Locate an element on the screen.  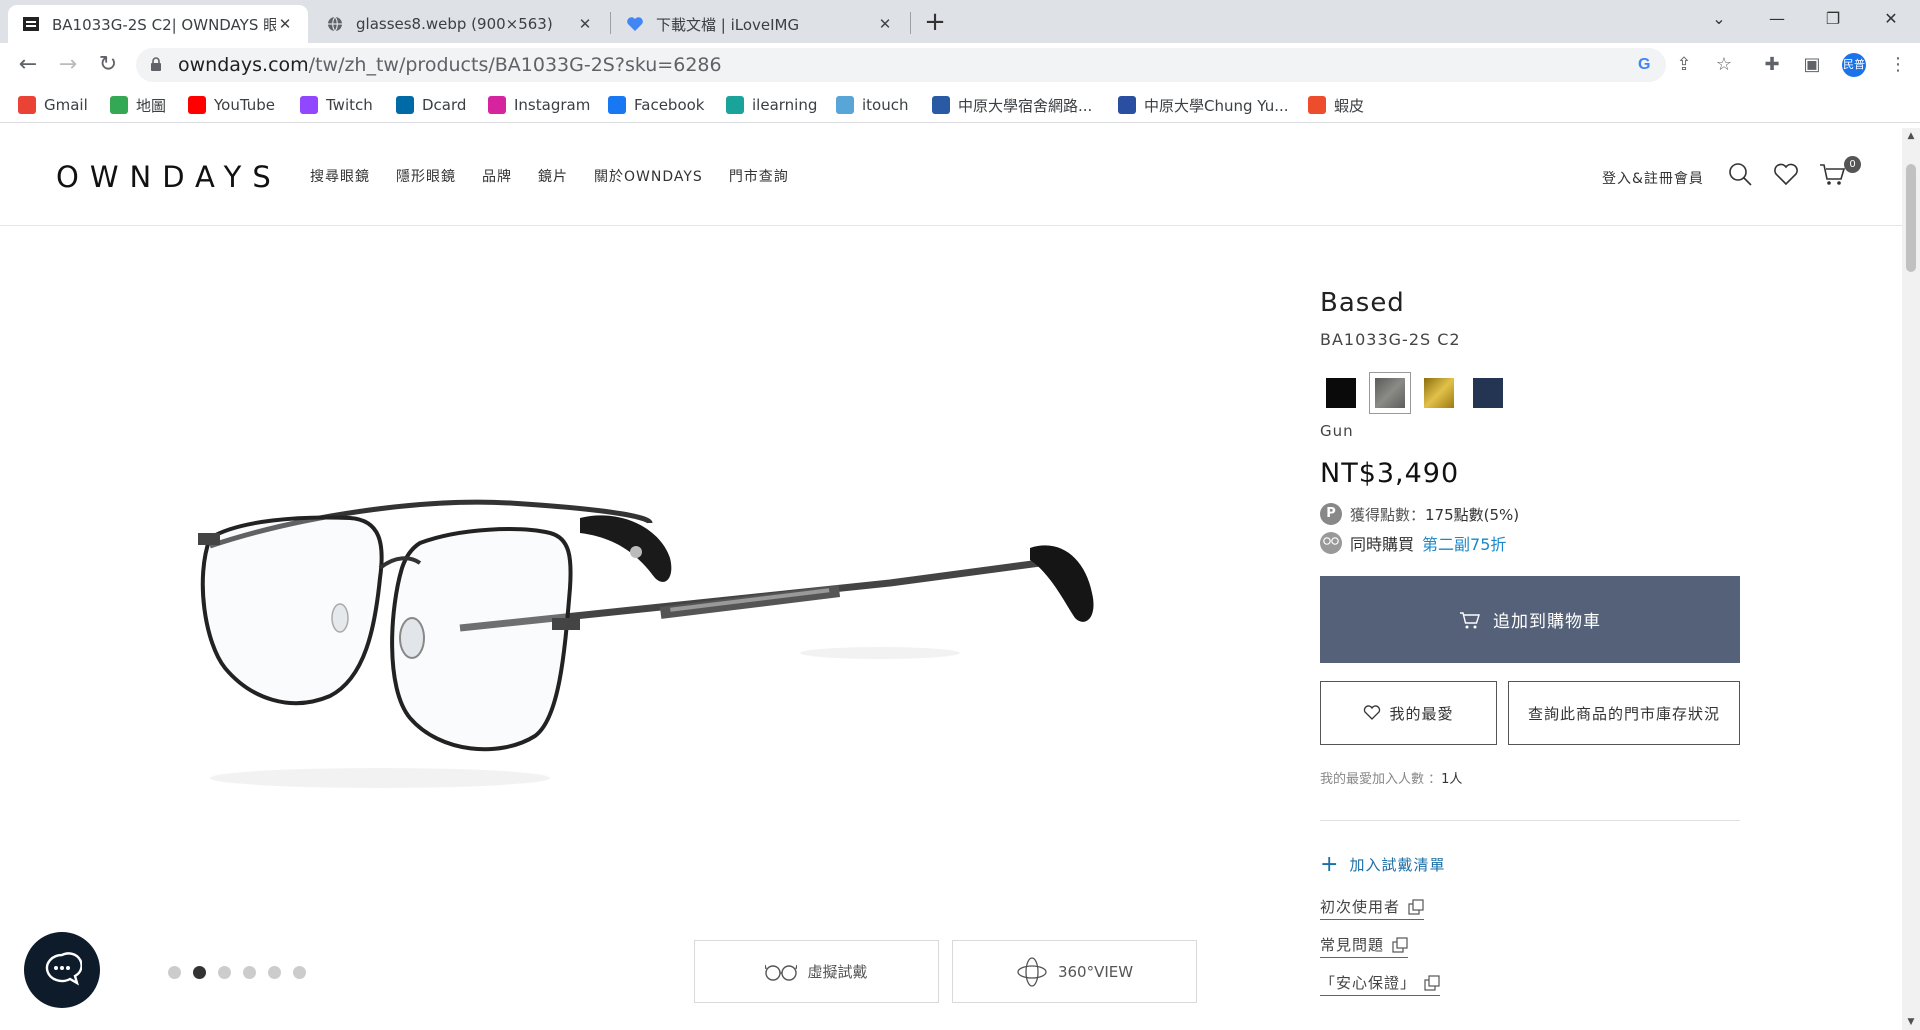
lock-icon is located at coordinates (156, 66).